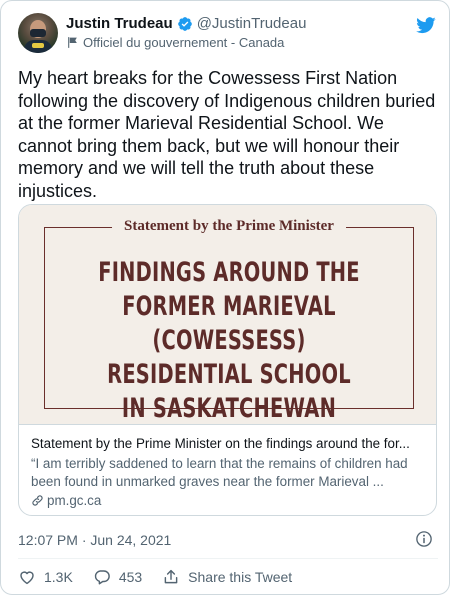 This screenshot has height=597, width=452. Describe the element at coordinates (426, 25) in the screenshot. I see `twitter-bird-icon` at that location.